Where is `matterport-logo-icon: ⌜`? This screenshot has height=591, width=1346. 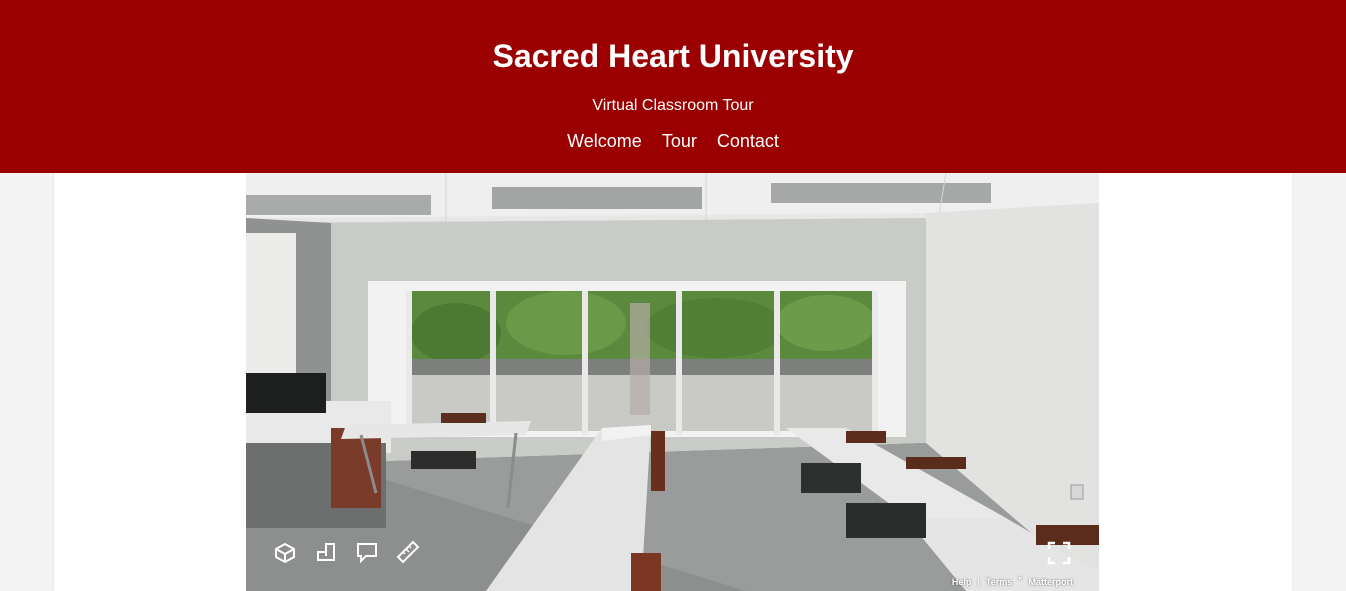 matterport-logo-icon: ⌜ is located at coordinates (1020, 581).